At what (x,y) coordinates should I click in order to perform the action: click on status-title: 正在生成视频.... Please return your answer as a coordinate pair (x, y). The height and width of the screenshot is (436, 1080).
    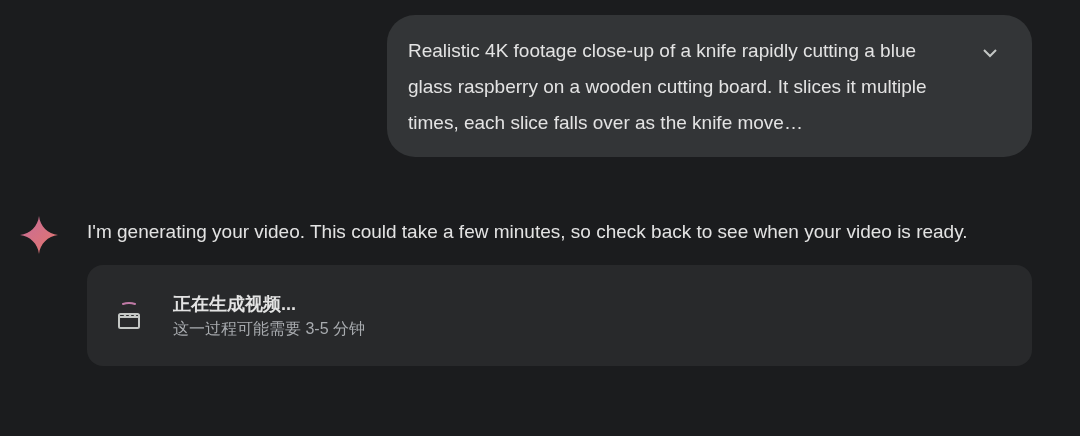
    Looking at the image, I should click on (235, 304).